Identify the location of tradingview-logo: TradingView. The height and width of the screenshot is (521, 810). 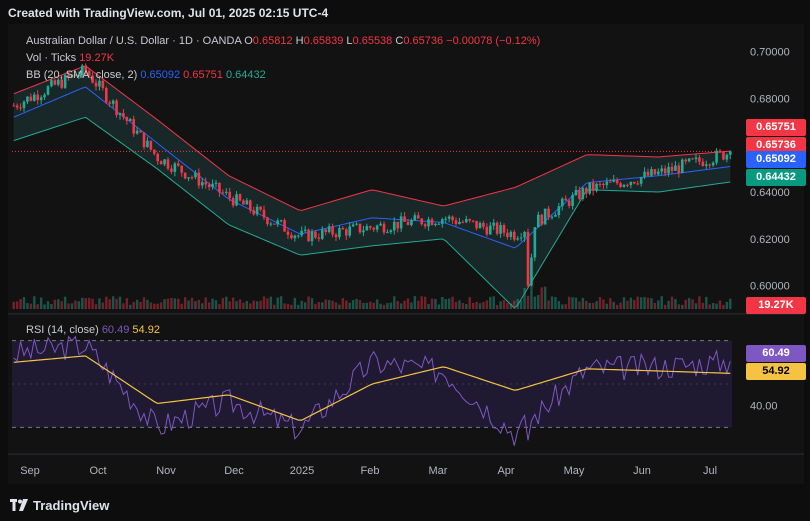
(59, 505).